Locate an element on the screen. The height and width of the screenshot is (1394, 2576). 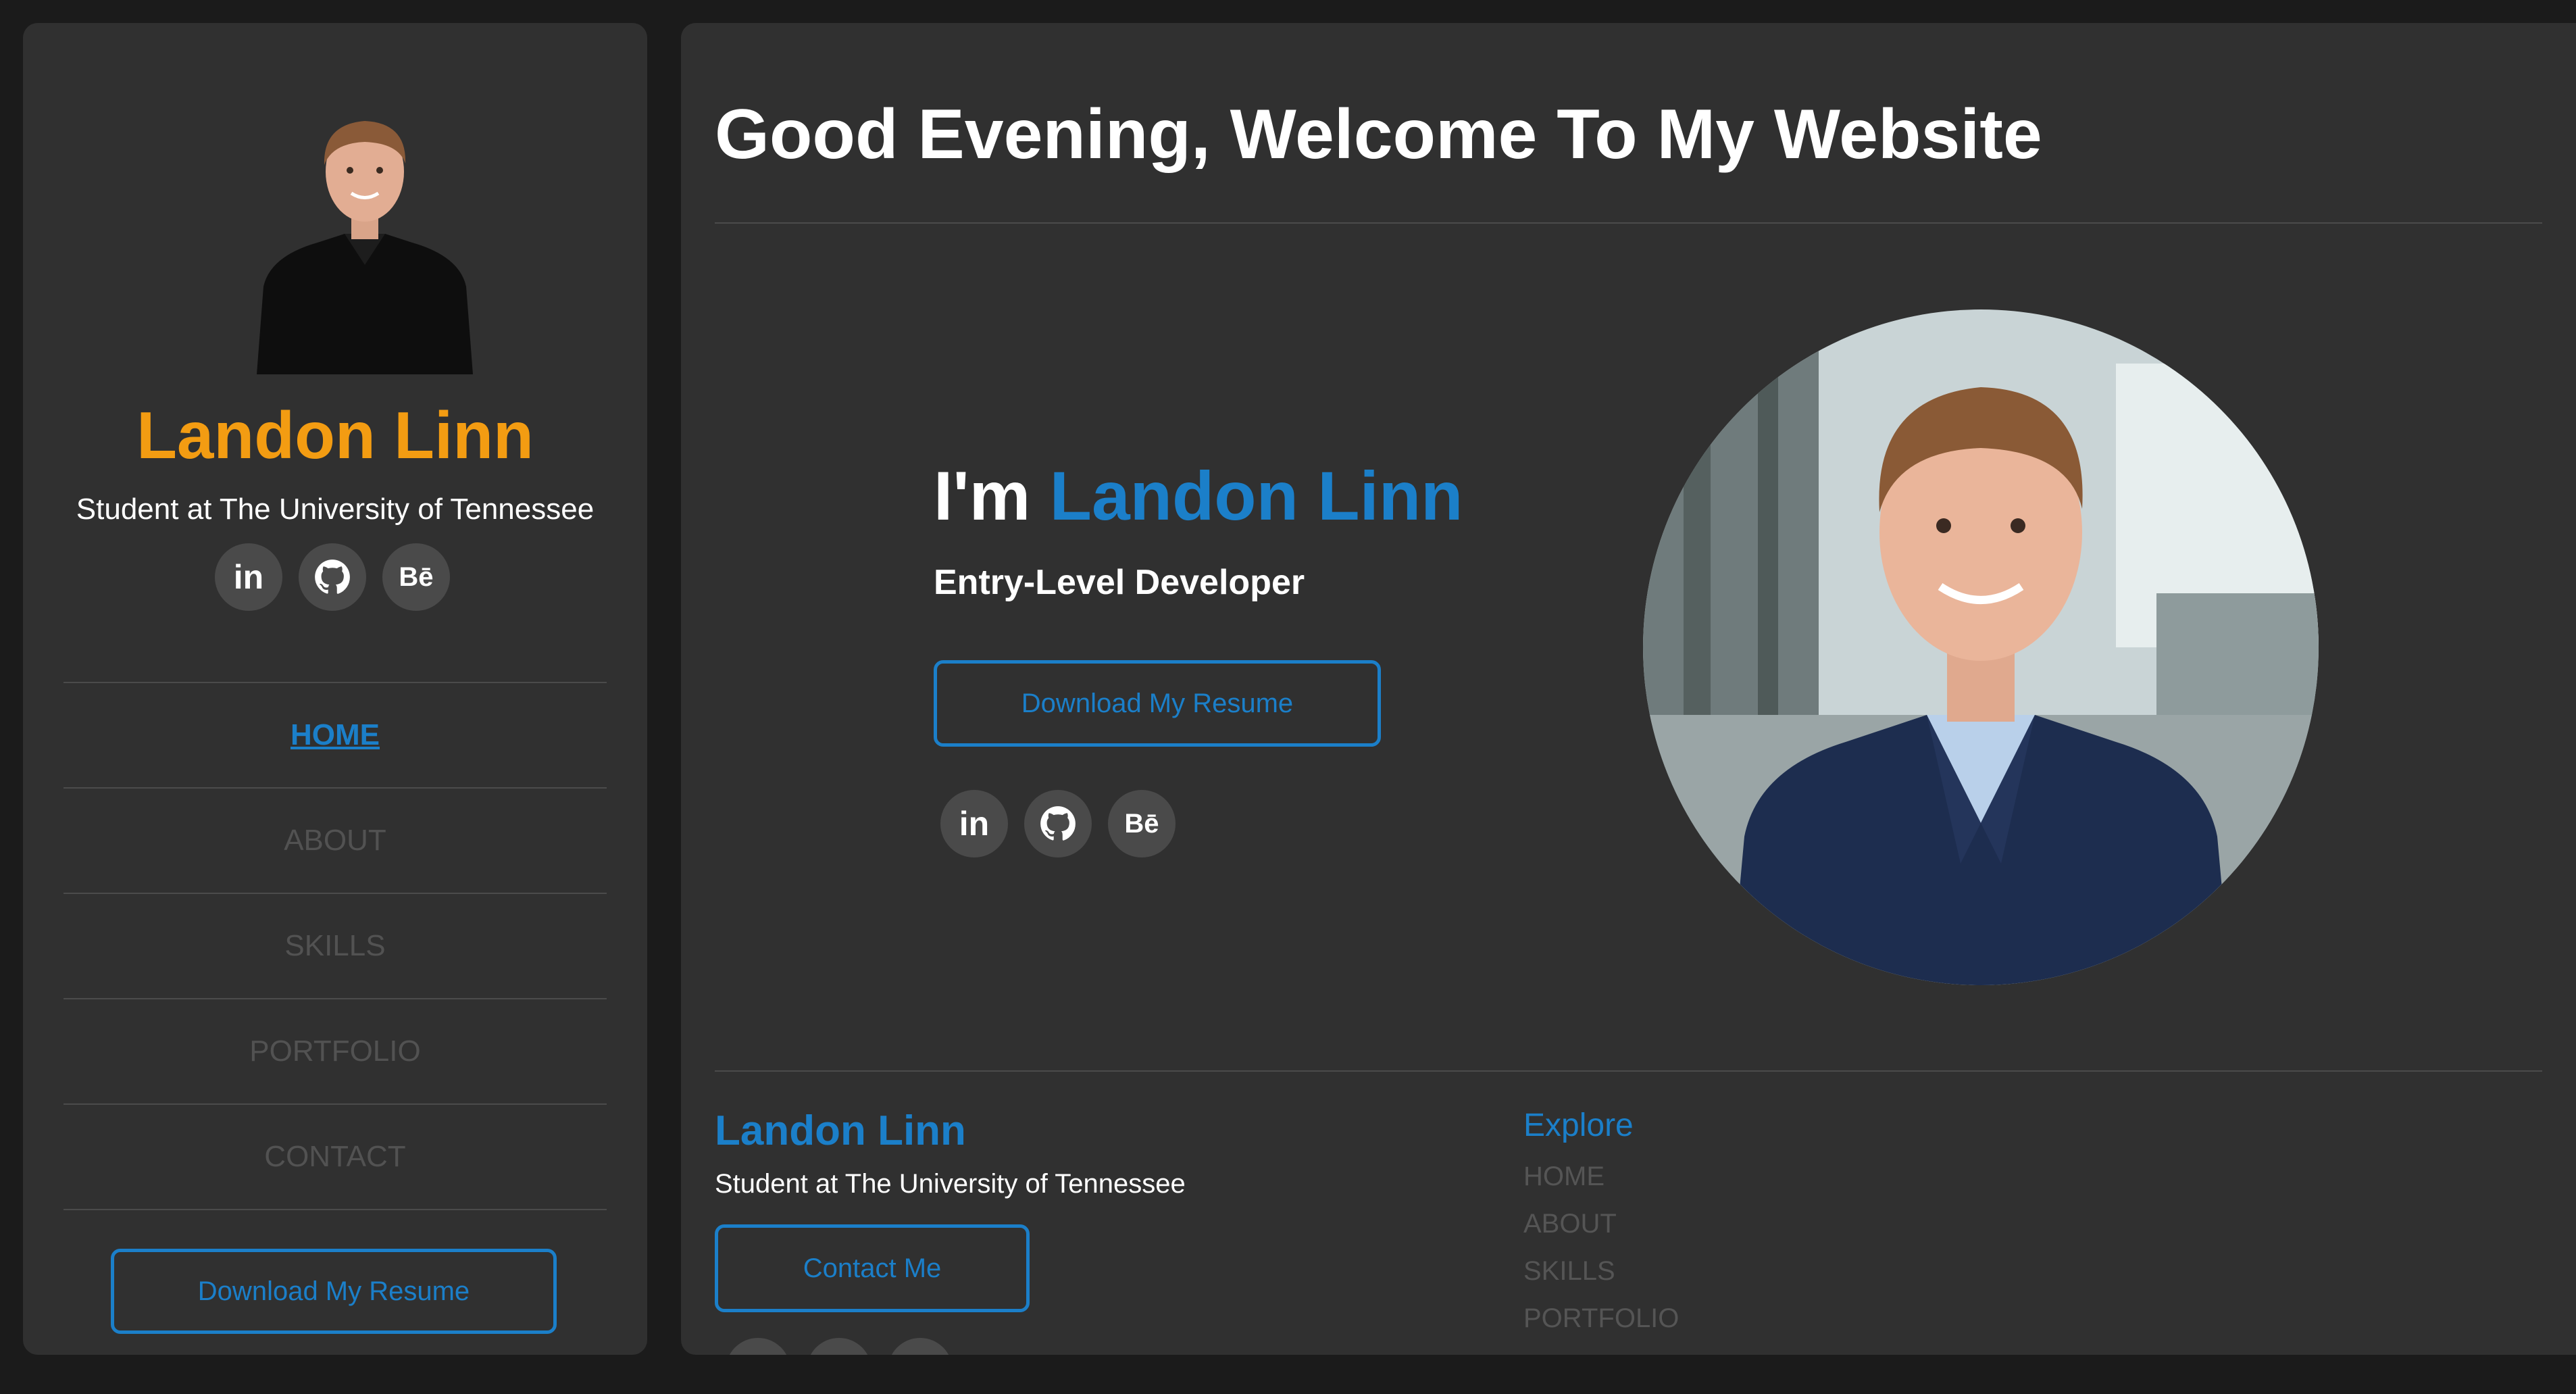
nav-item-contact: CONTACT is located at coordinates (335, 1156).